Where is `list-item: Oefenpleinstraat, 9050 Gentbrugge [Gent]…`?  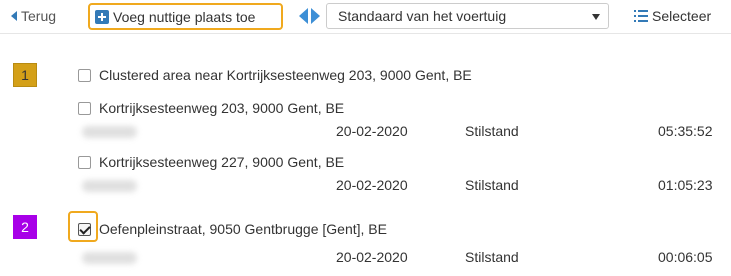 list-item: Oefenpleinstraat, 9050 Gentbrugge [Gent]… is located at coordinates (232, 229).